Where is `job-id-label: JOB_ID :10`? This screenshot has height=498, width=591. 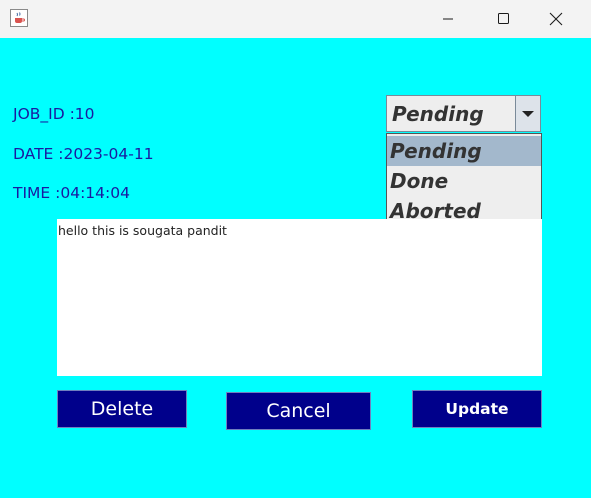 job-id-label: JOB_ID :10 is located at coordinates (54, 114).